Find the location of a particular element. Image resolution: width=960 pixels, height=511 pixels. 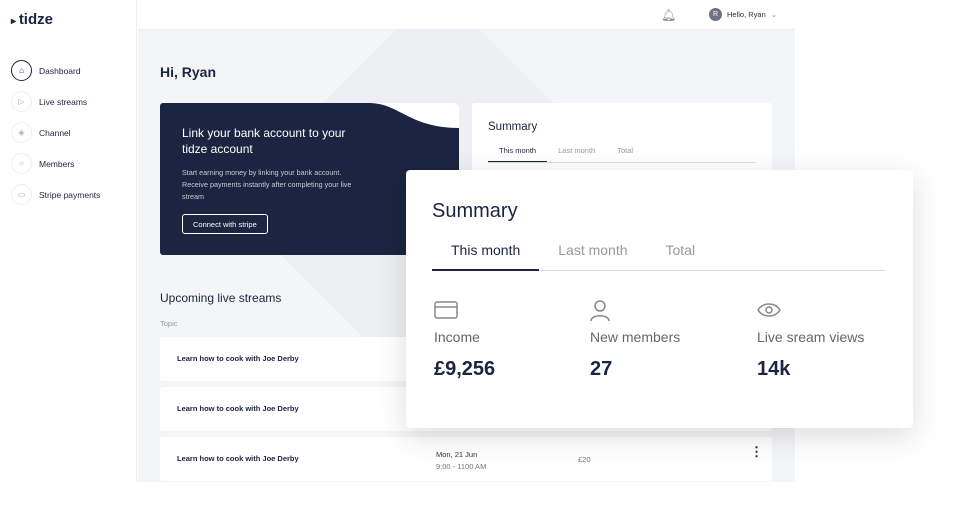

home-icon: ⌂ is located at coordinates (21, 70).